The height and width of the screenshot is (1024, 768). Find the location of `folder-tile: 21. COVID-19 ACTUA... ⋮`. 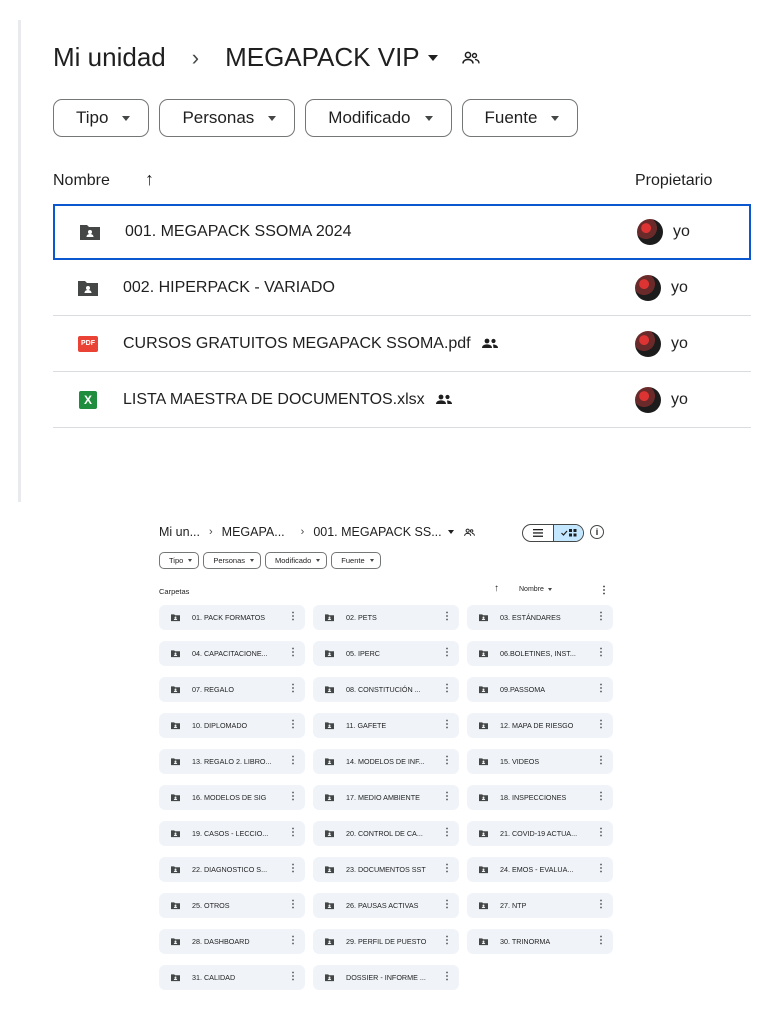

folder-tile: 21. COVID-19 ACTUA... ⋮ is located at coordinates (540, 833).